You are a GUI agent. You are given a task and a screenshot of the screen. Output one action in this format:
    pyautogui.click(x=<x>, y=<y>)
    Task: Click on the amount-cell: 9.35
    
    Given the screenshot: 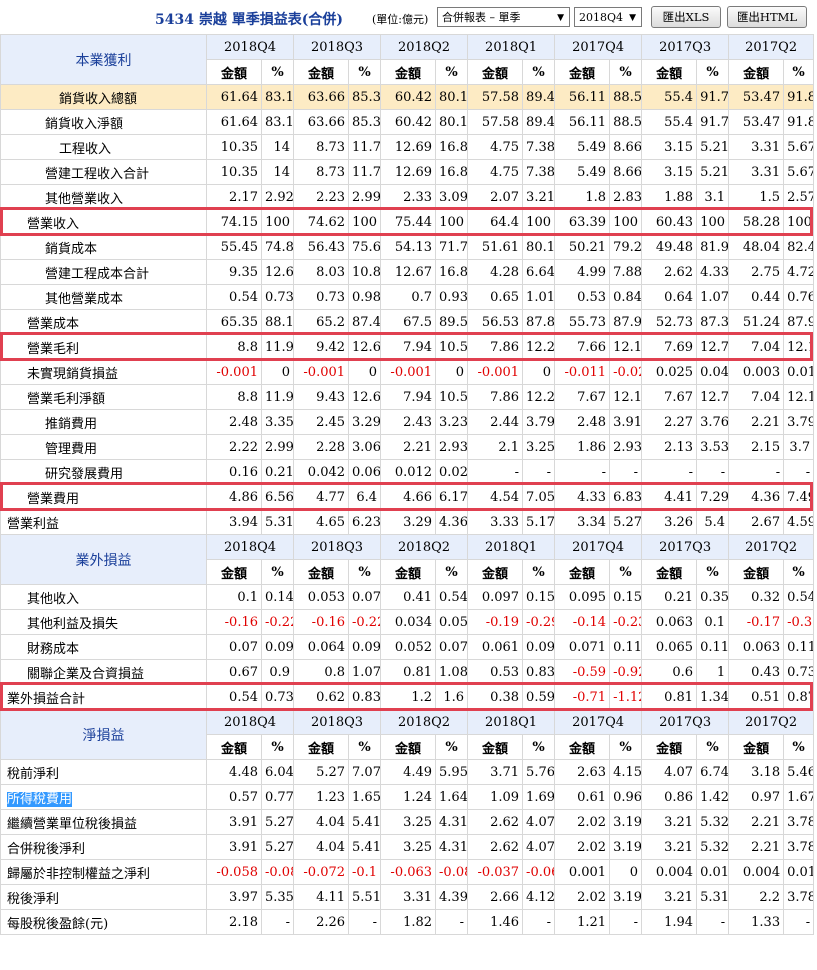 What is the action you would take?
    pyautogui.click(x=234, y=272)
    